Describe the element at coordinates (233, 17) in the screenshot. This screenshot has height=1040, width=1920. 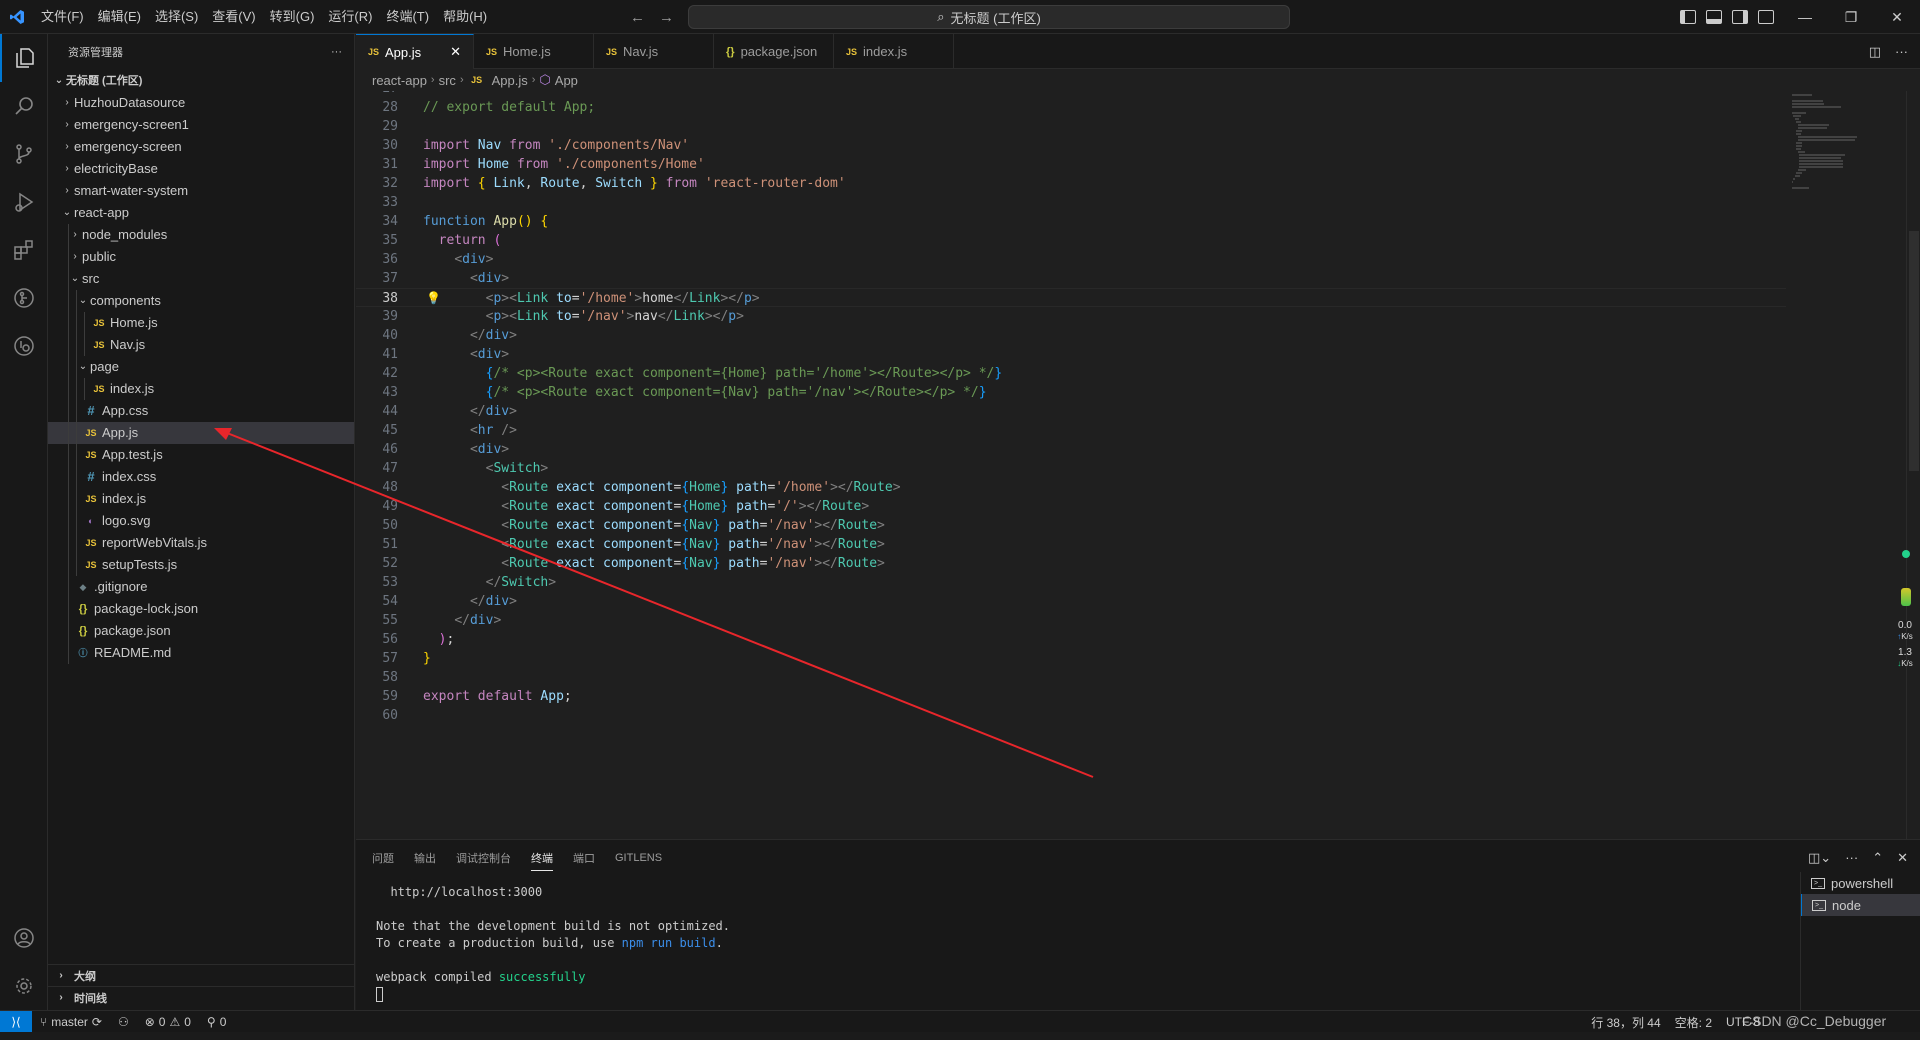
I see `menu-item: 查看(V)` at that location.